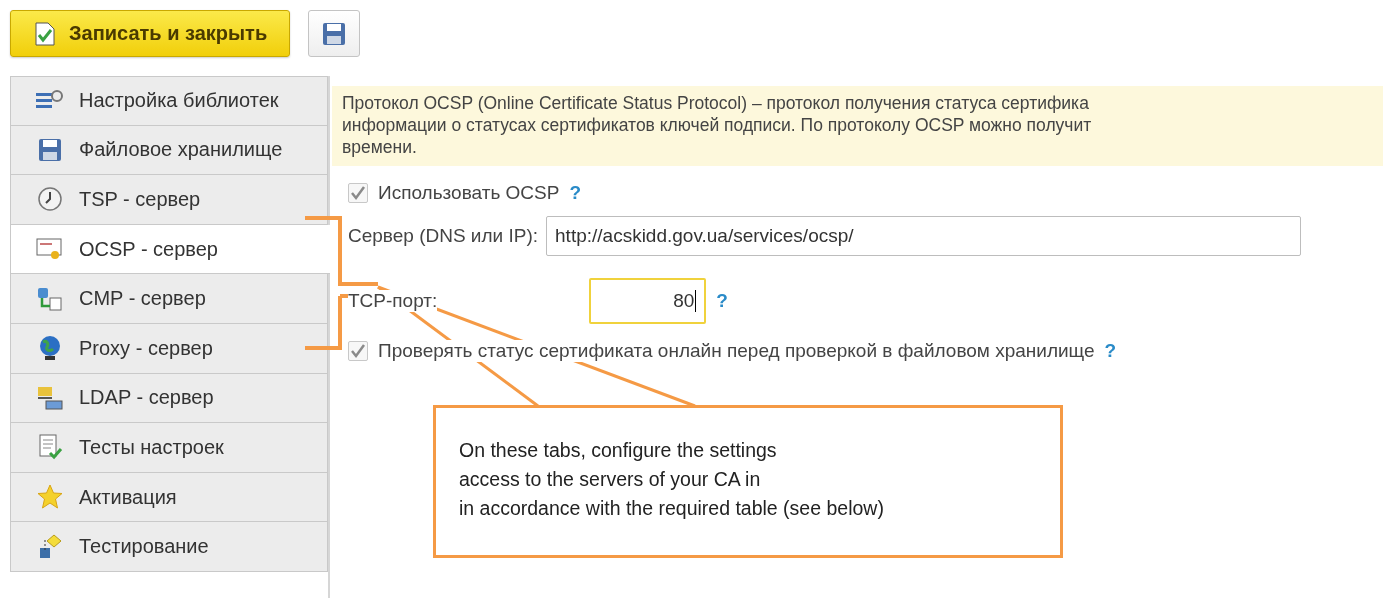 The height and width of the screenshot is (598, 1383). Describe the element at coordinates (45, 33) in the screenshot. I see `document-check-icon` at that location.